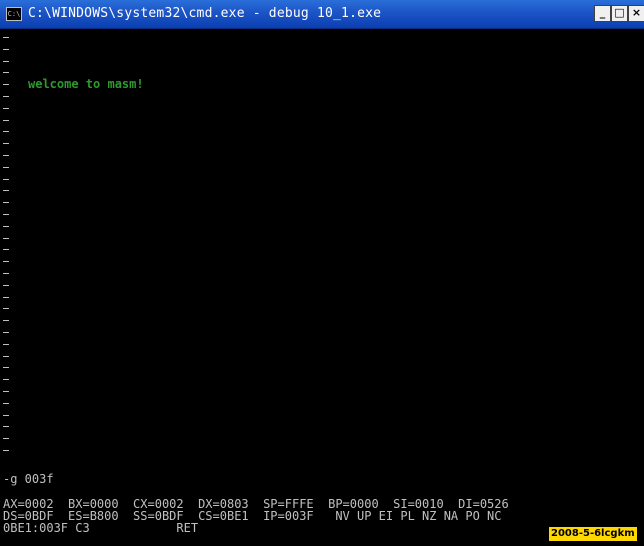 This screenshot has width=644, height=546. I want to click on minimize-button: _, so click(602, 13).